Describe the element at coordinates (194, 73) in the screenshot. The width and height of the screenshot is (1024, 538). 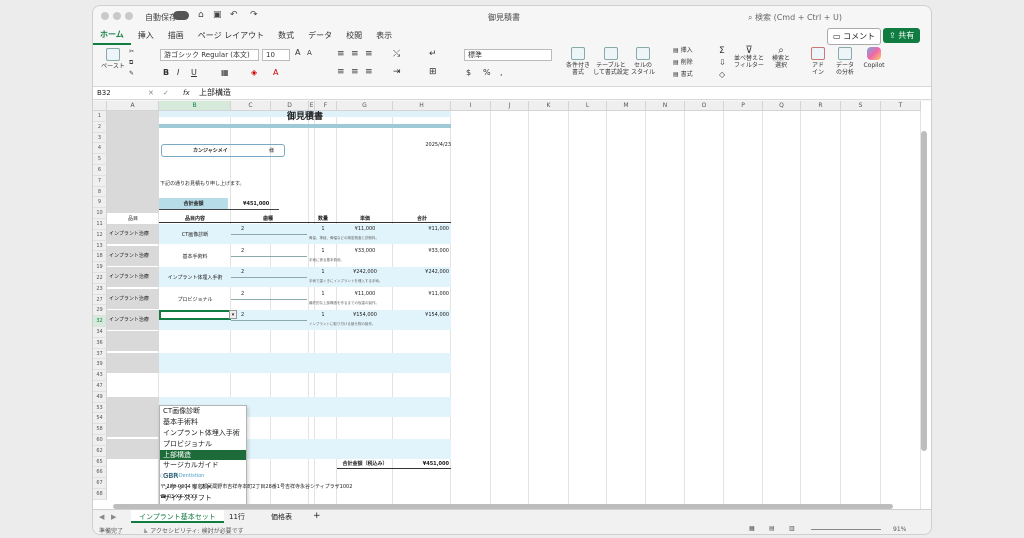
I see `underline-icon: U` at that location.